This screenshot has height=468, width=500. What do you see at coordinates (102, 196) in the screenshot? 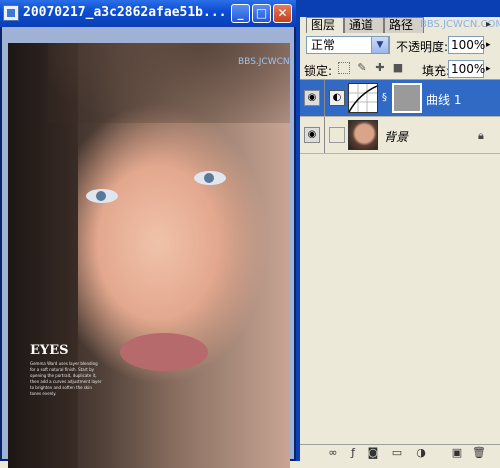
I see `photo-left-eye` at bounding box center [102, 196].